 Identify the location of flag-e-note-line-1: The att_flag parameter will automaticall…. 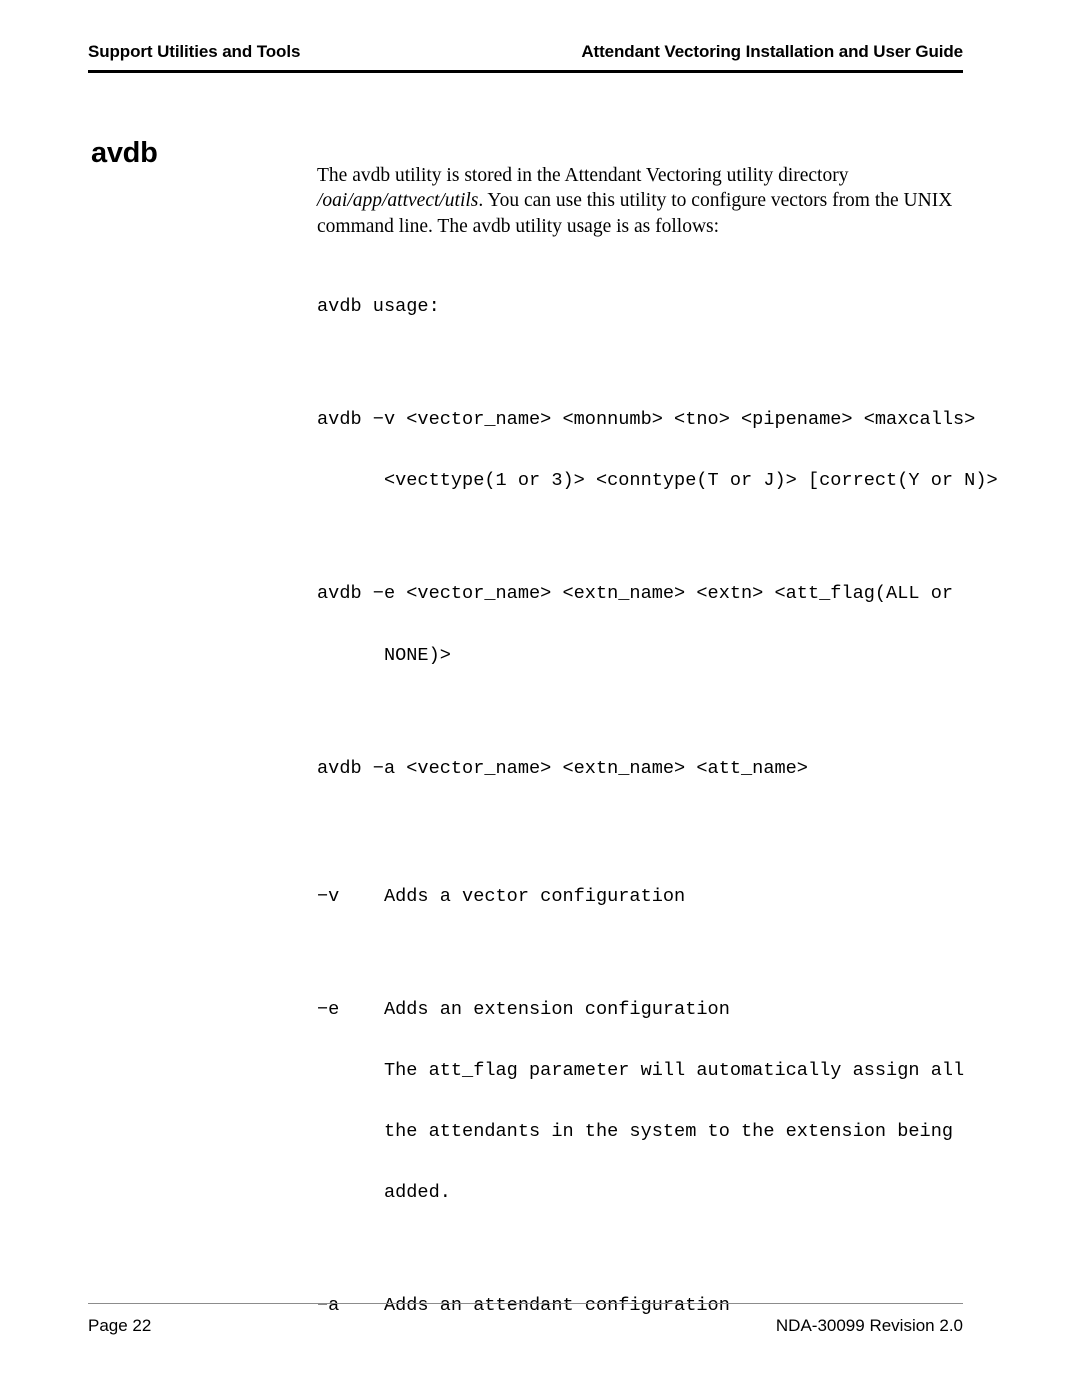
(641, 1070).